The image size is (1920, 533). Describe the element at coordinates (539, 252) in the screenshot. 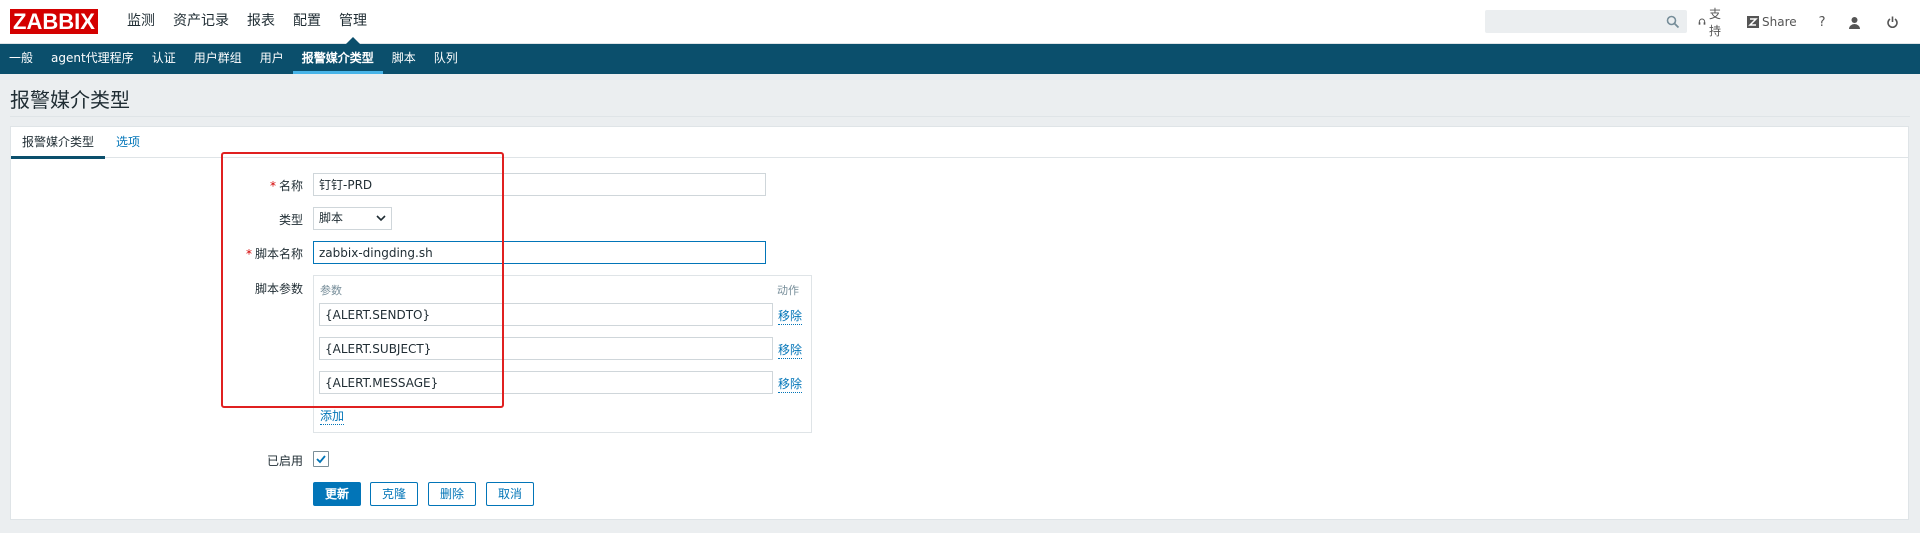

I see `script-name-input` at that location.